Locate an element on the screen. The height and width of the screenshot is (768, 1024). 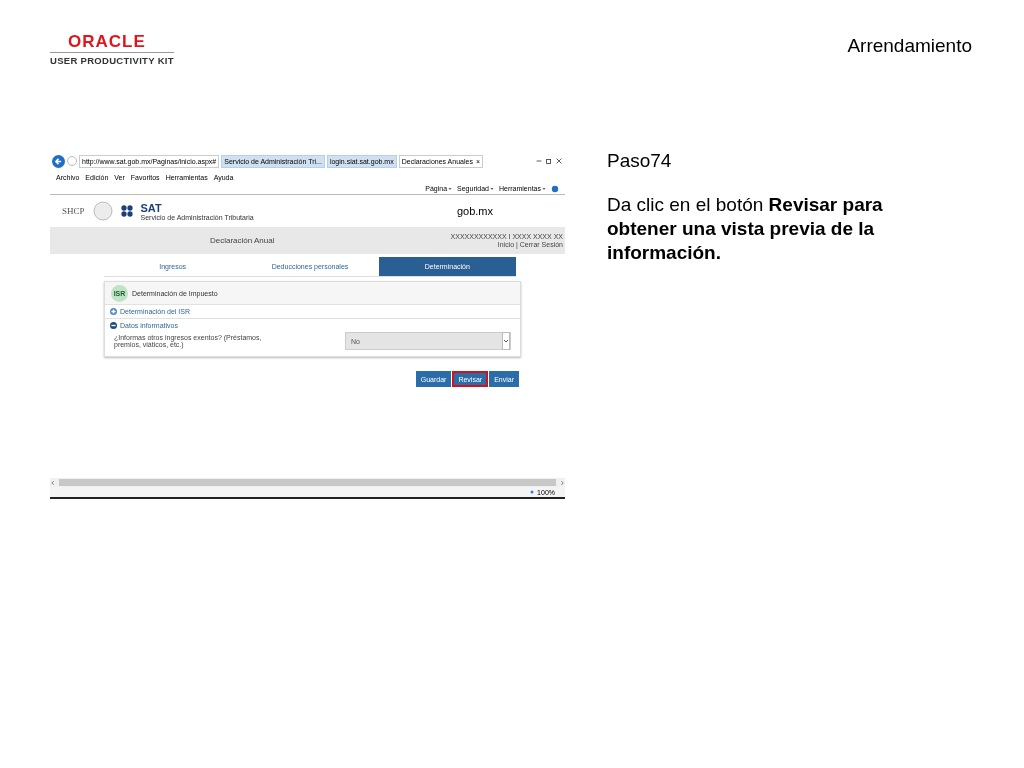
banner-title: Declaración Anual is located at coordinates (242, 240).